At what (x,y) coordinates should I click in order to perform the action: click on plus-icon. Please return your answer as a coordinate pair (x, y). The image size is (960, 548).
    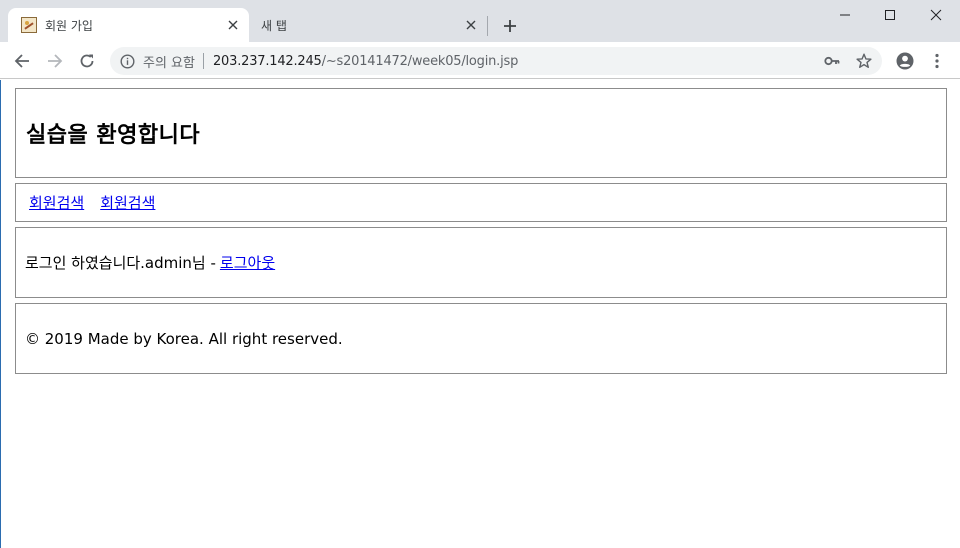
    Looking at the image, I should click on (510, 26).